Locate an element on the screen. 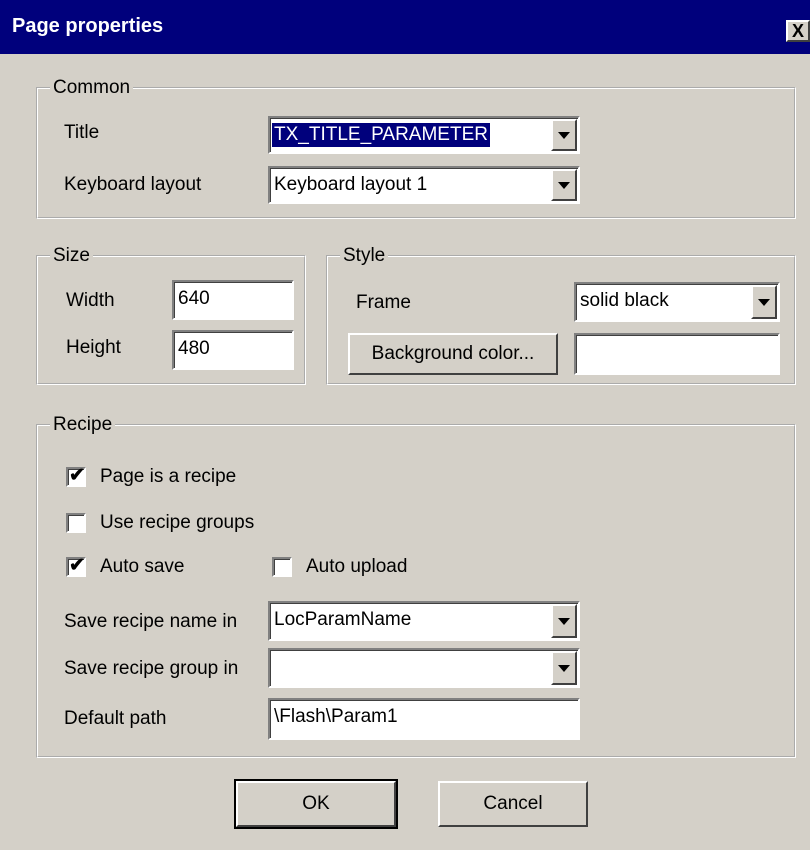  frame-dropdown-button is located at coordinates (764, 302).